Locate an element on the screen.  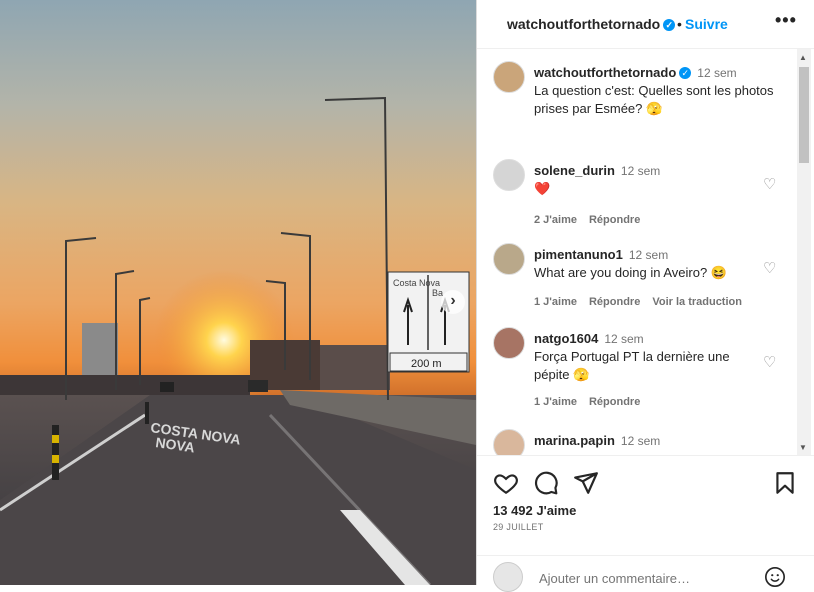
see-translation-button: Voir la traduction is located at coordinates (697, 302).